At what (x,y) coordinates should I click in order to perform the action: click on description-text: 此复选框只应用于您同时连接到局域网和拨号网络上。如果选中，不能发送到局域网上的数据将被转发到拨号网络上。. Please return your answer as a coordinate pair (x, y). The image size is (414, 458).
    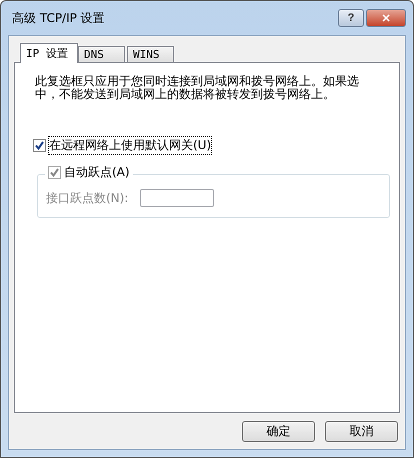
    Looking at the image, I should click on (197, 88).